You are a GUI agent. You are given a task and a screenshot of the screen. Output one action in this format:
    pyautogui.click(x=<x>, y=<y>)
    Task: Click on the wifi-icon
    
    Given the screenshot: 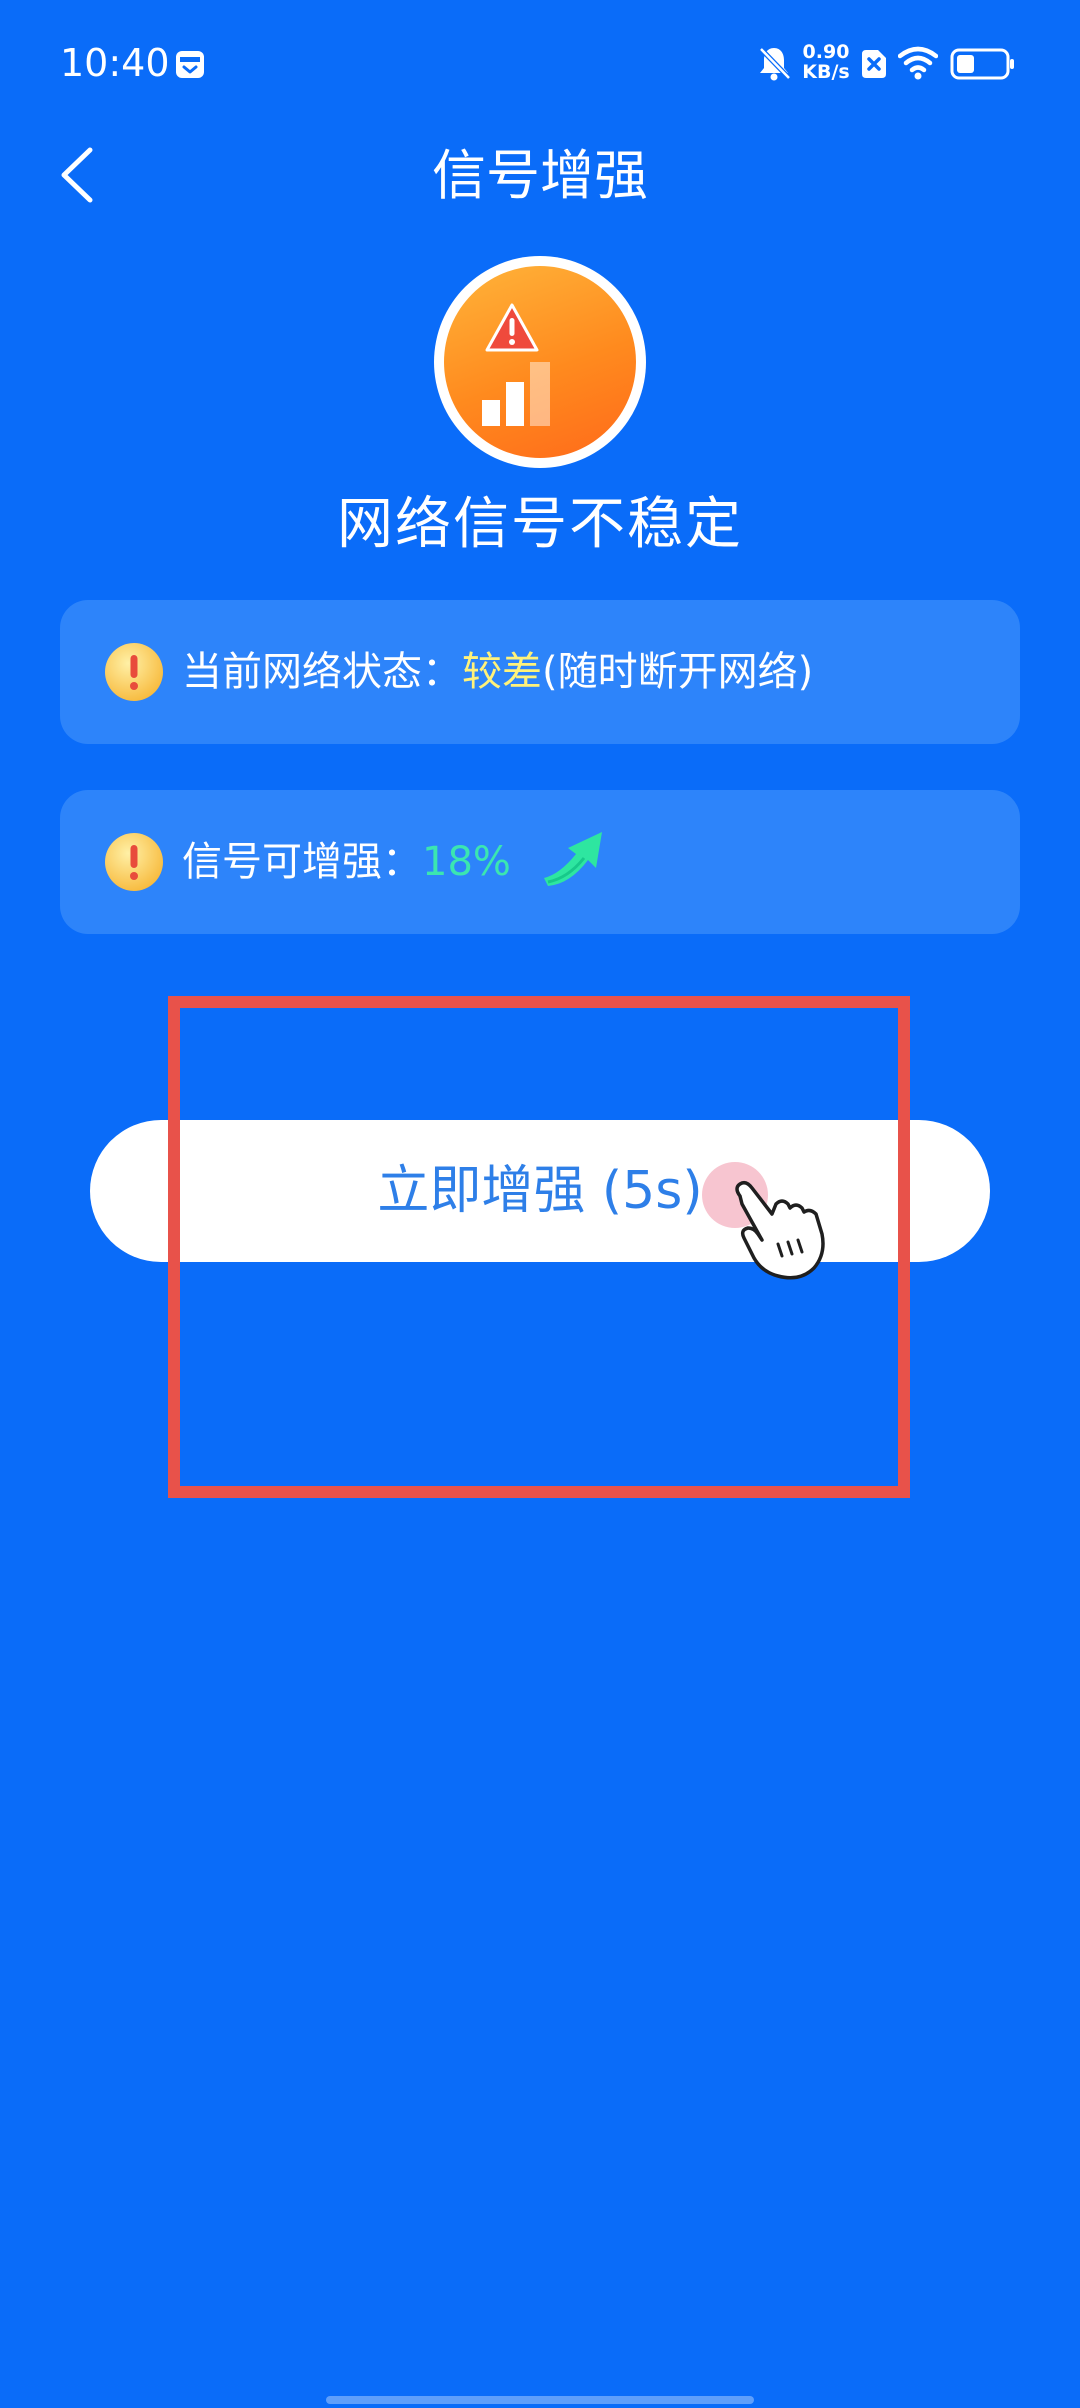 What is the action you would take?
    pyautogui.click(x=918, y=63)
    